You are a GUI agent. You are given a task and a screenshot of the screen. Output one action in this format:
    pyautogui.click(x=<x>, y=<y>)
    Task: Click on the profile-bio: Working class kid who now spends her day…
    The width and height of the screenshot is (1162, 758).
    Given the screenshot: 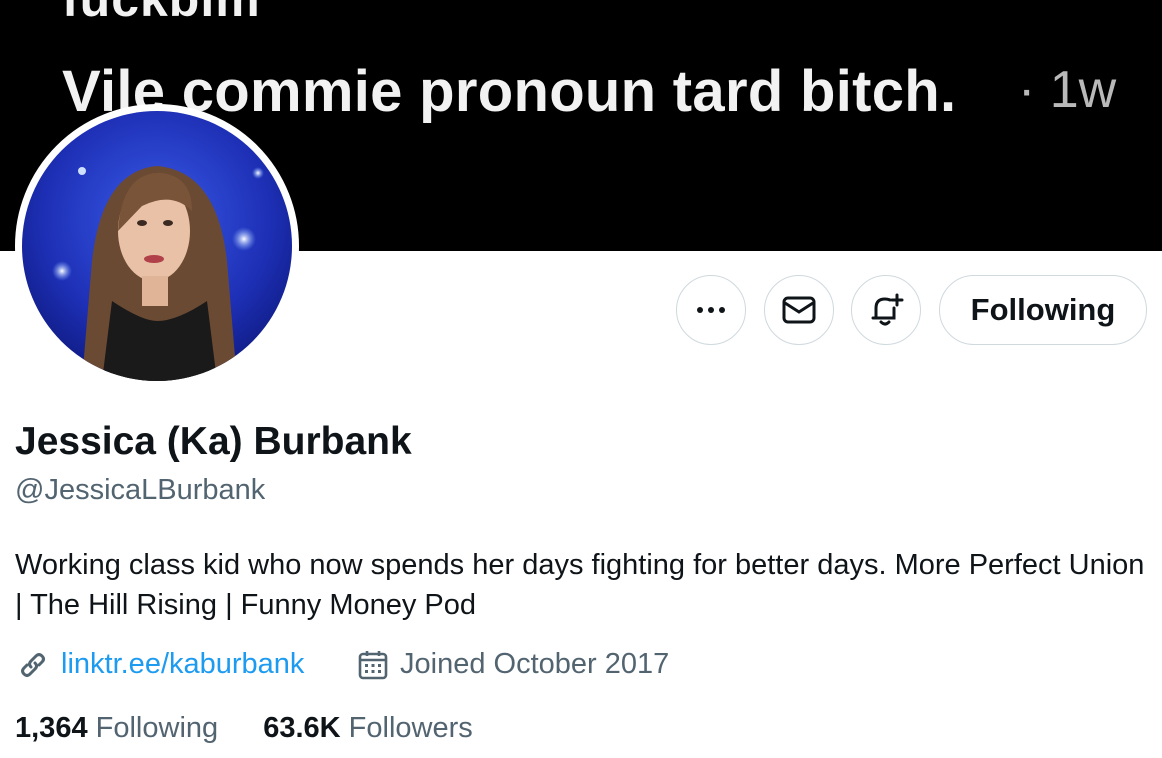 What is the action you would take?
    pyautogui.click(x=580, y=585)
    